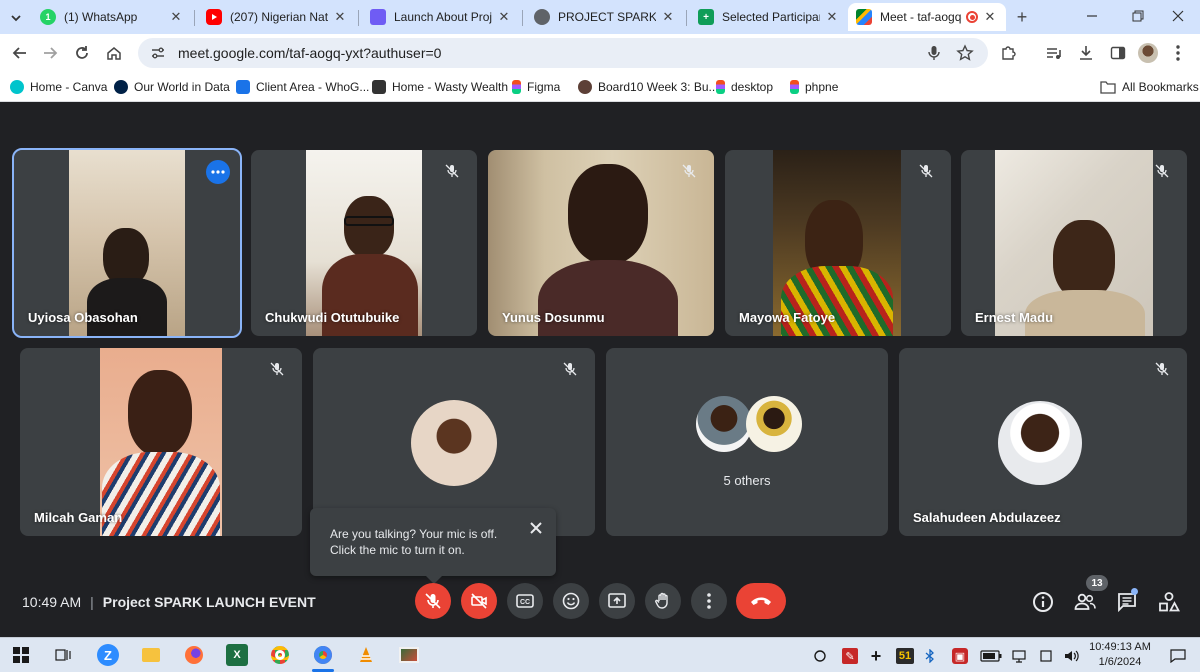 The width and height of the screenshot is (1200, 672). What do you see at coordinates (364, 243) in the screenshot?
I see `participant-tile: Chukwudi Otutubuike` at bounding box center [364, 243].